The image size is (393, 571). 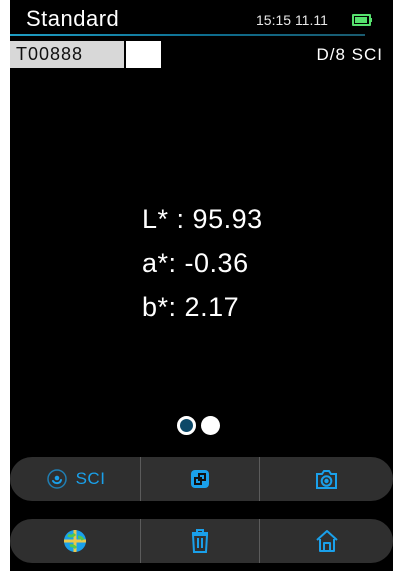 I want to click on trash-icon, so click(x=200, y=541).